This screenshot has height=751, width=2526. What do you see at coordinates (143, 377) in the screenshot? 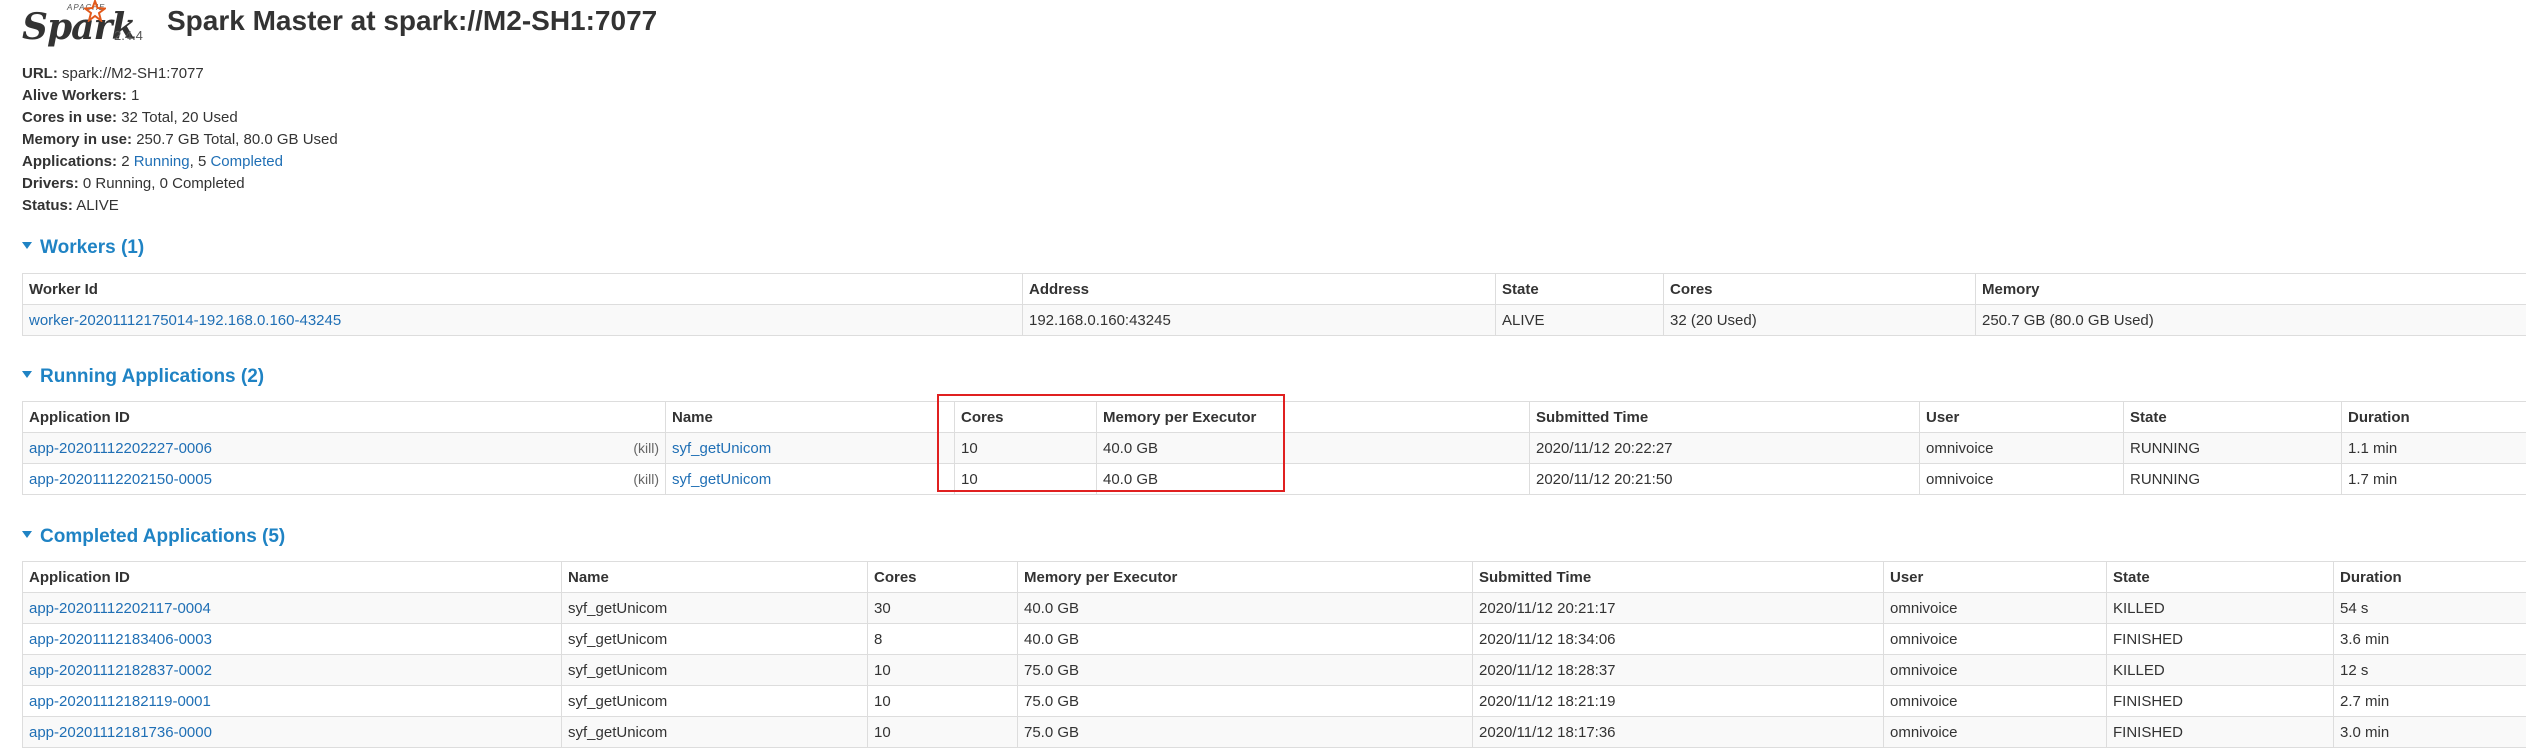
I see `running-apps-section-toggle: Running Applications (2)` at bounding box center [143, 377].